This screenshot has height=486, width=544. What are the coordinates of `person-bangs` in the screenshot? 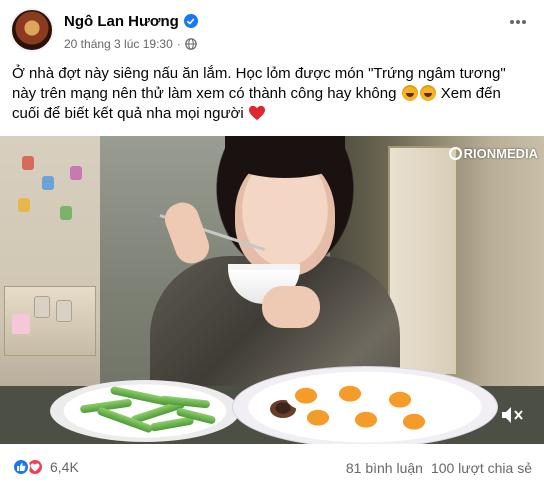 It's located at (285, 157).